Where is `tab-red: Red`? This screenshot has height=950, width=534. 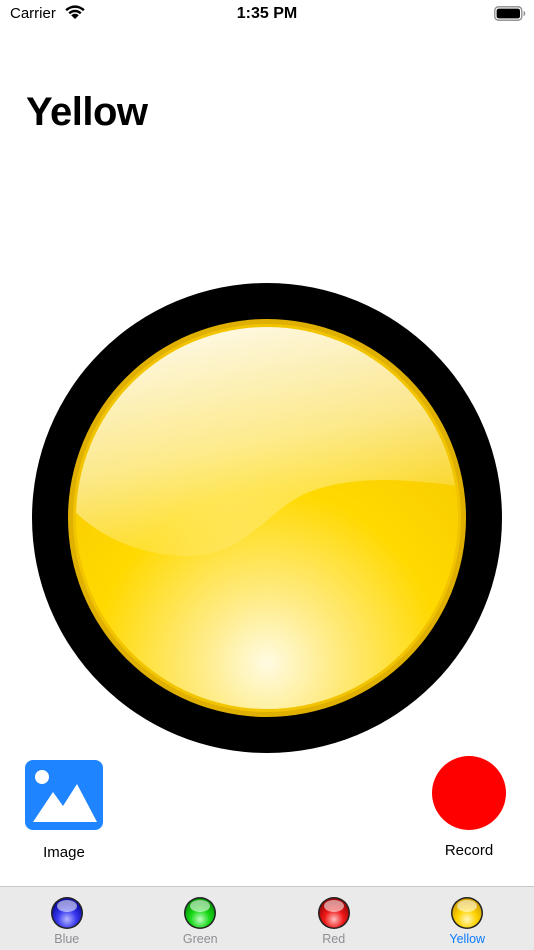 tab-red: Red is located at coordinates (334, 918).